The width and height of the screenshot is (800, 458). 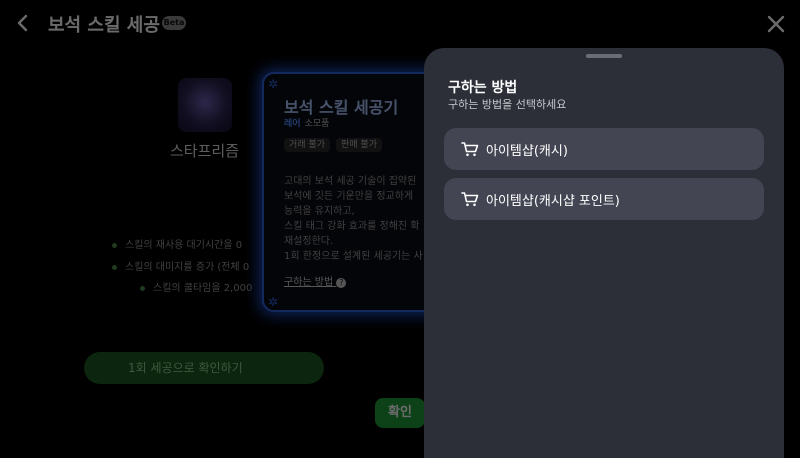 I want to click on close-icon, so click(x=776, y=24).